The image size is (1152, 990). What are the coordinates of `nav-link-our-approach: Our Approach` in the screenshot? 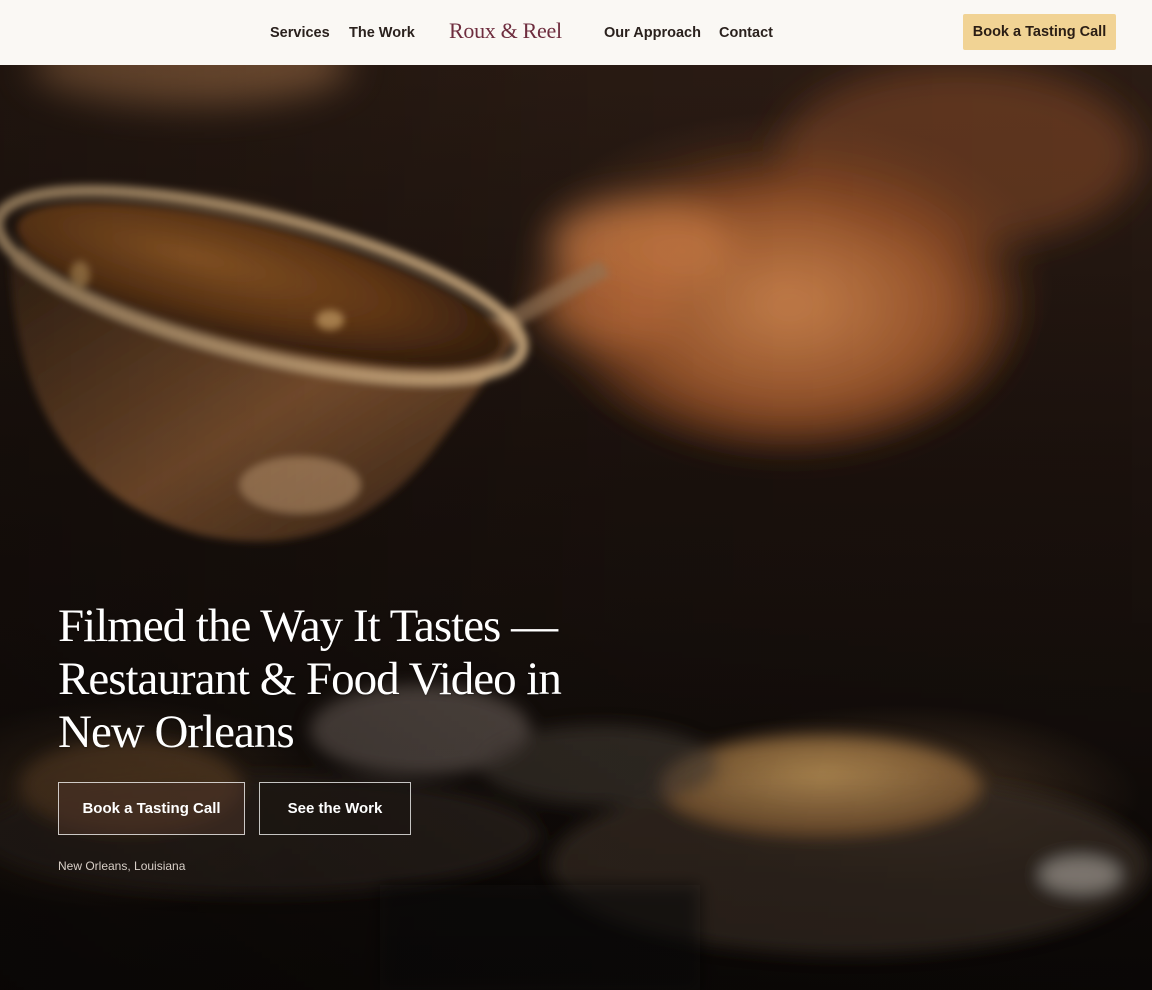 It's located at (652, 33).